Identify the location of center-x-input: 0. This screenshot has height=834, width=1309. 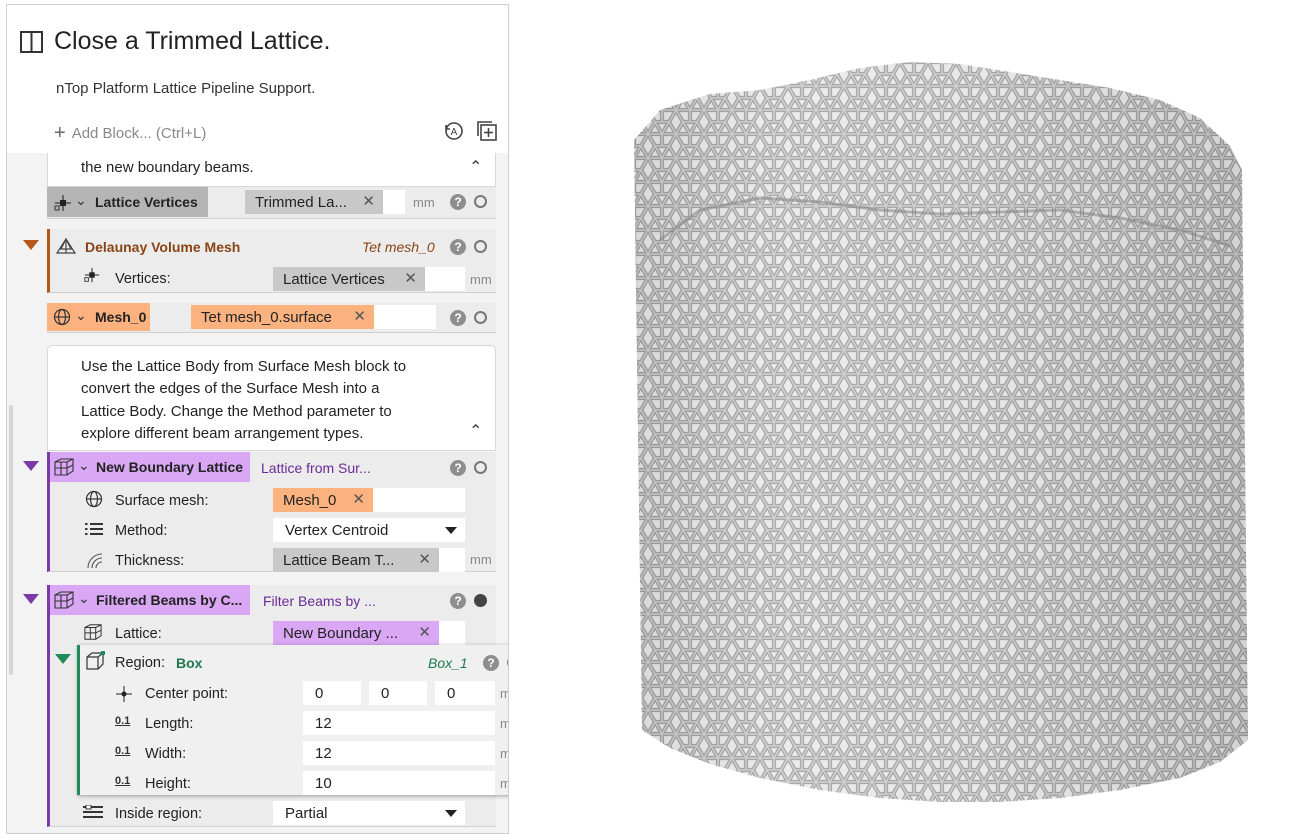
(332, 693).